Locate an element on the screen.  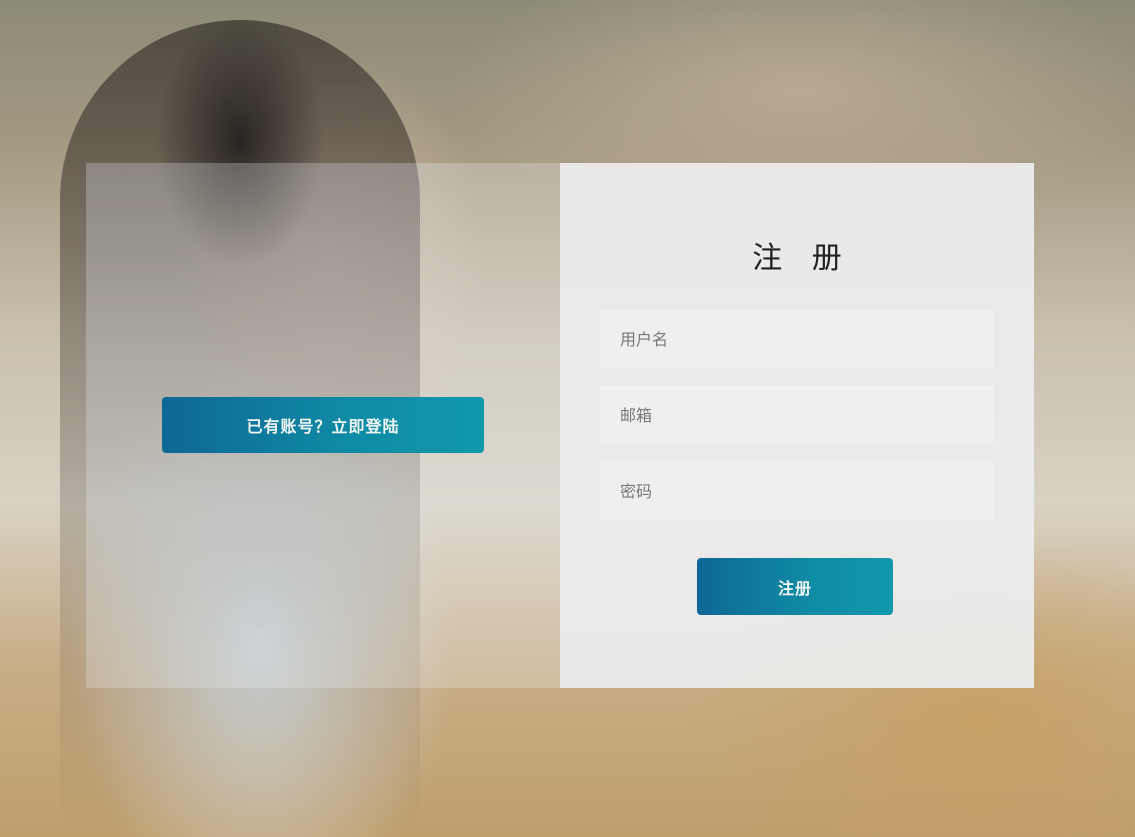
go-to-login-button: 已有账号？立即登陆 is located at coordinates (323, 425).